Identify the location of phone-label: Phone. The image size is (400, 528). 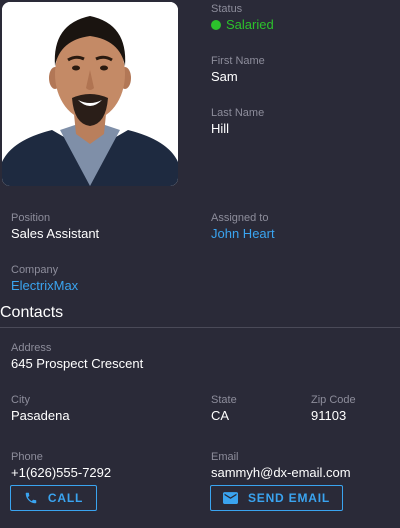
(27, 457).